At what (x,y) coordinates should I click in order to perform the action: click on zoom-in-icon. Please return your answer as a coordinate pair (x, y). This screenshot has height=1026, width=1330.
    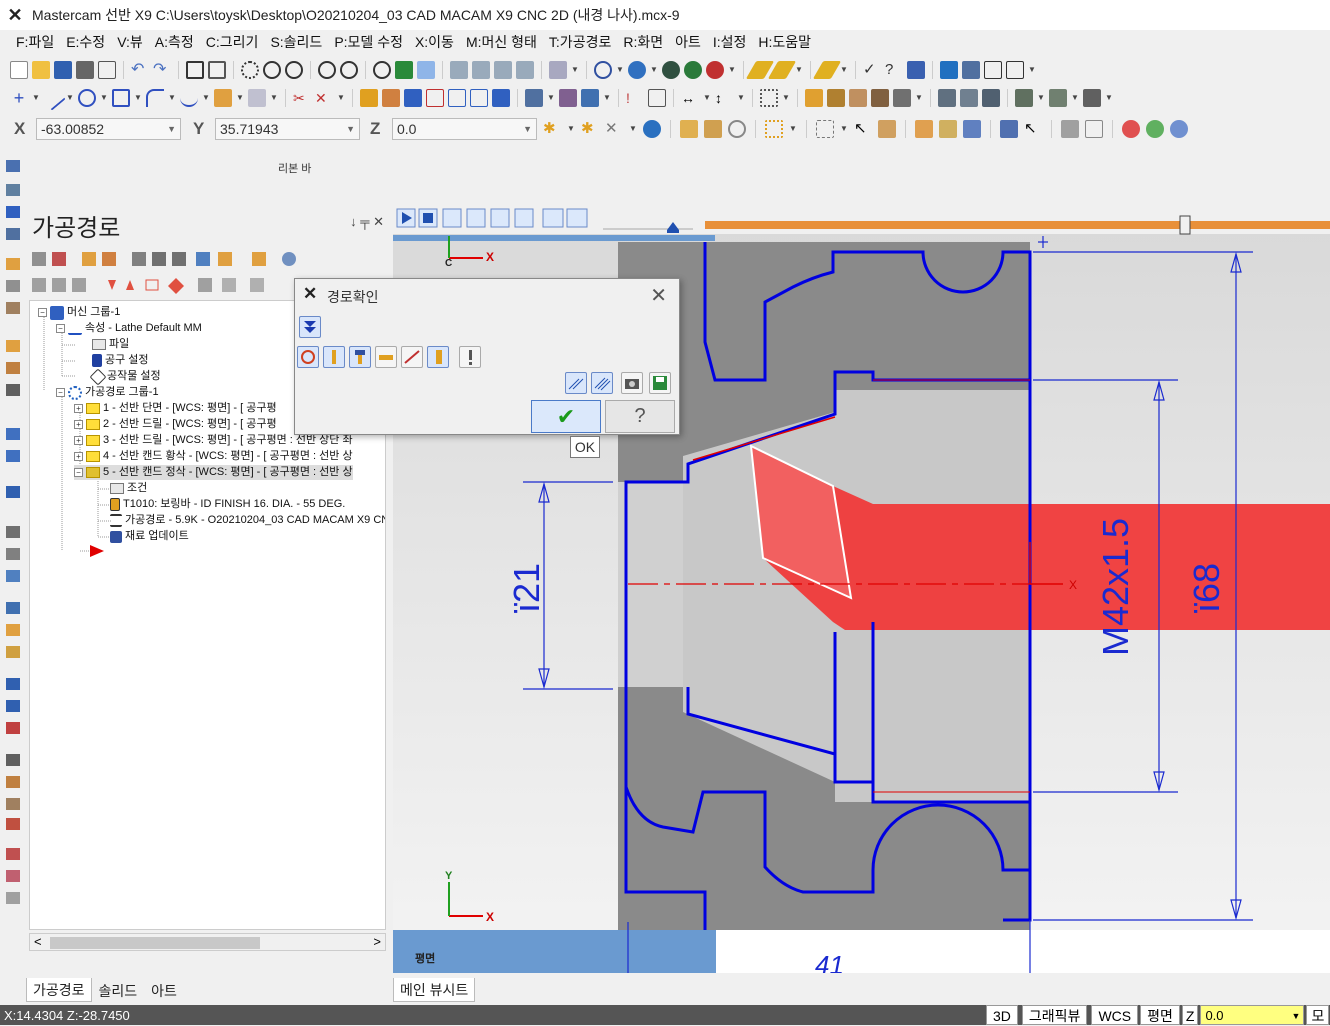
    Looking at the image, I should click on (294, 70).